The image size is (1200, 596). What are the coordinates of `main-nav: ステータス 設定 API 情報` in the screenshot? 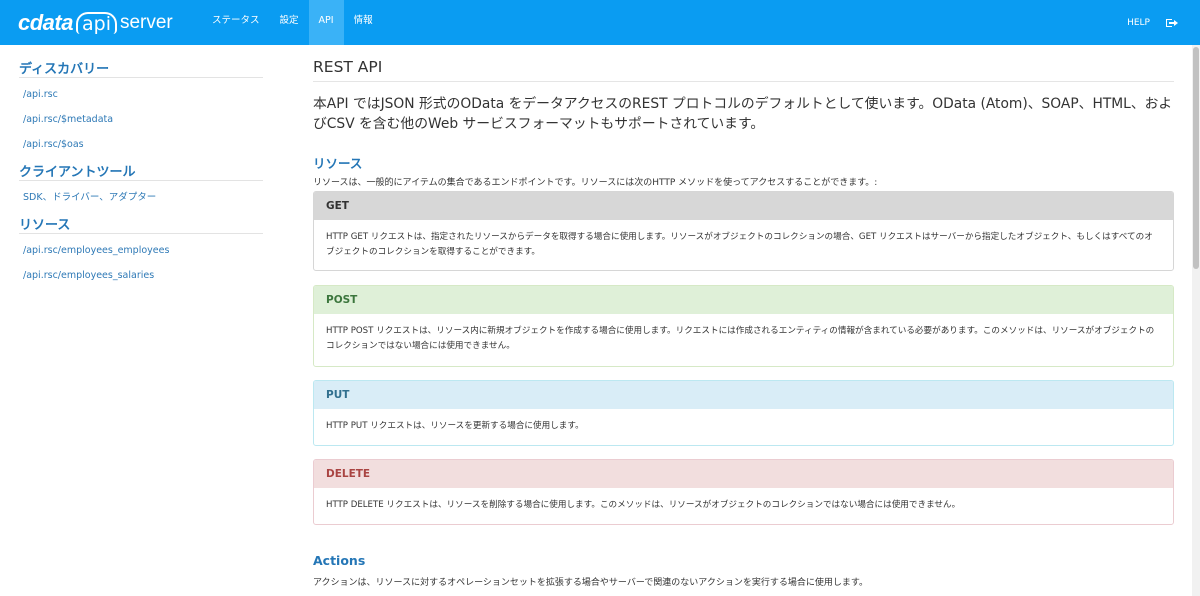 It's located at (292, 22).